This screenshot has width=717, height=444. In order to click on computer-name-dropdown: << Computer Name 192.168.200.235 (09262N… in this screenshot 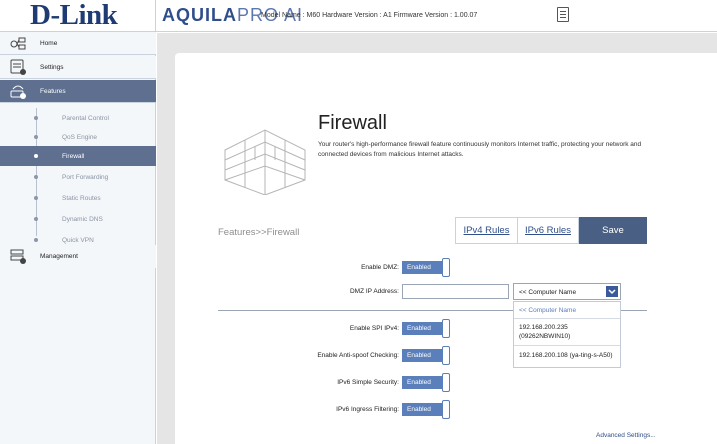, I will do `click(567, 334)`.